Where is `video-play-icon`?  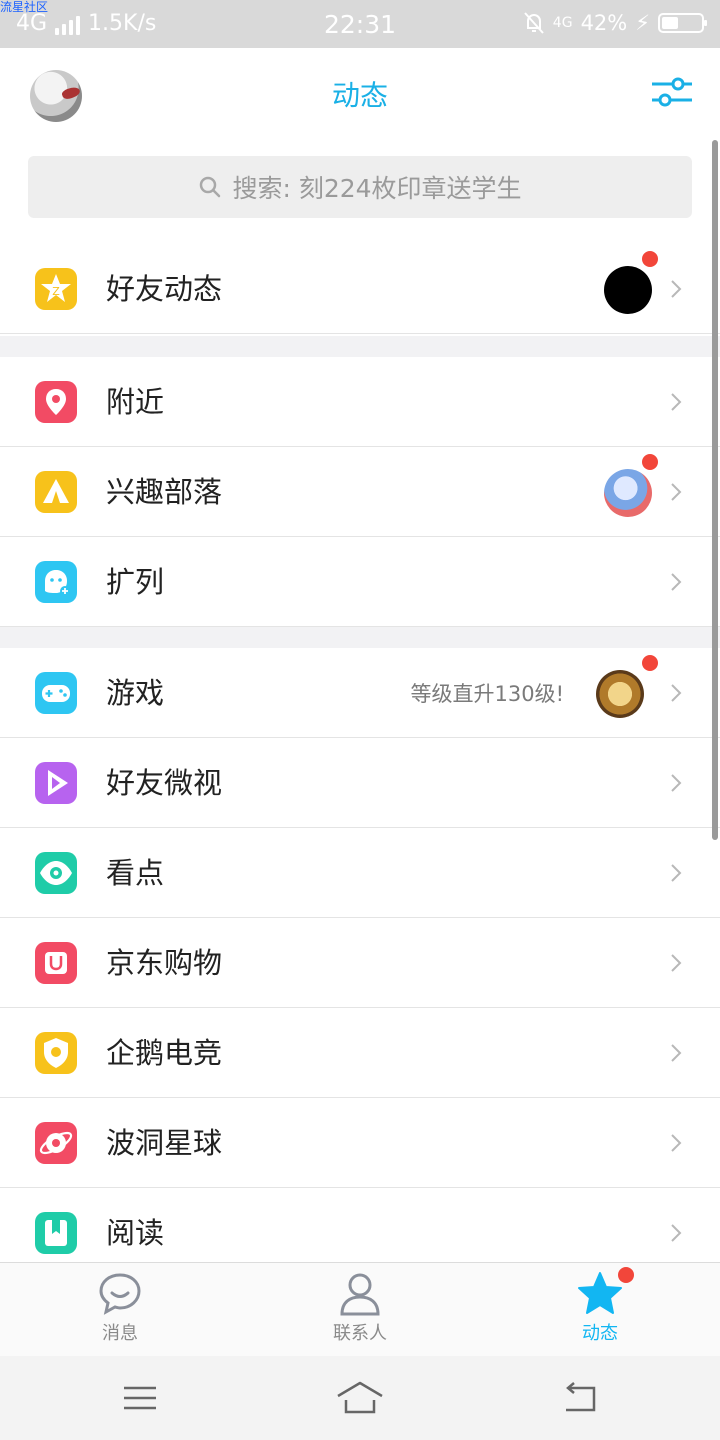 video-play-icon is located at coordinates (56, 783).